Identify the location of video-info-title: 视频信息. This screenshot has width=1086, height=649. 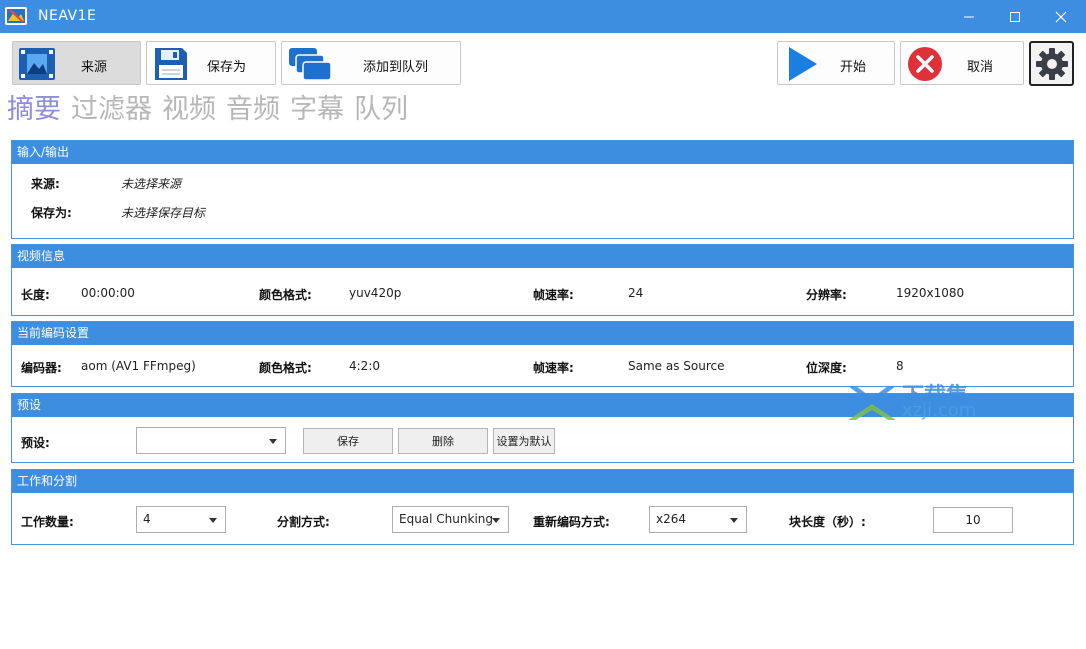
(542, 256).